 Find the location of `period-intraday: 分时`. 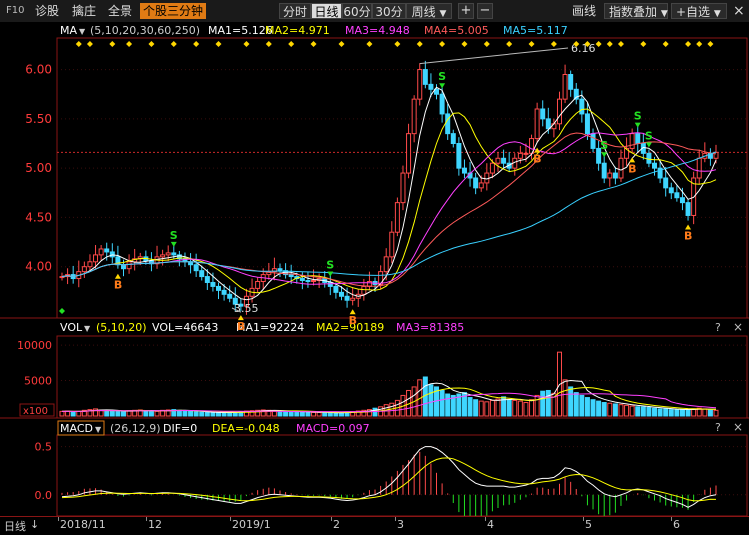

period-intraday: 分时 is located at coordinates (295, 11).